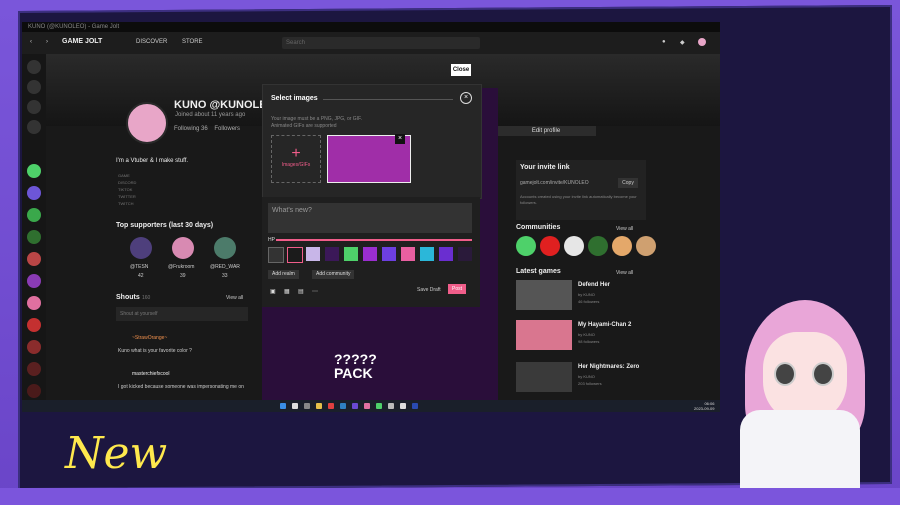 This screenshot has width=900, height=505. I want to click on obs-icon, so click(403, 406).